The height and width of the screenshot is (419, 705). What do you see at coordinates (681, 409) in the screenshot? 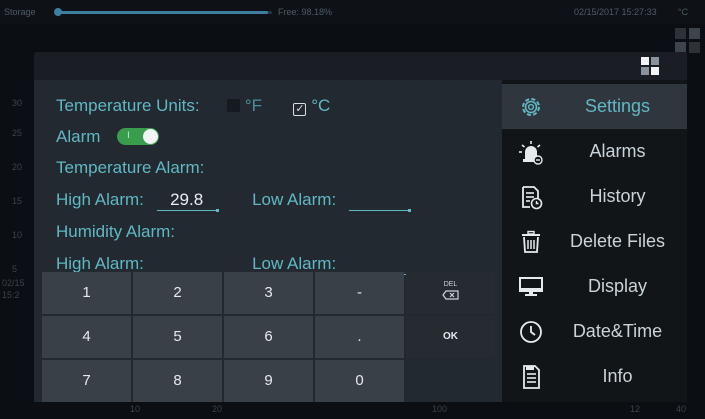
I see `x-tick: 40` at bounding box center [681, 409].